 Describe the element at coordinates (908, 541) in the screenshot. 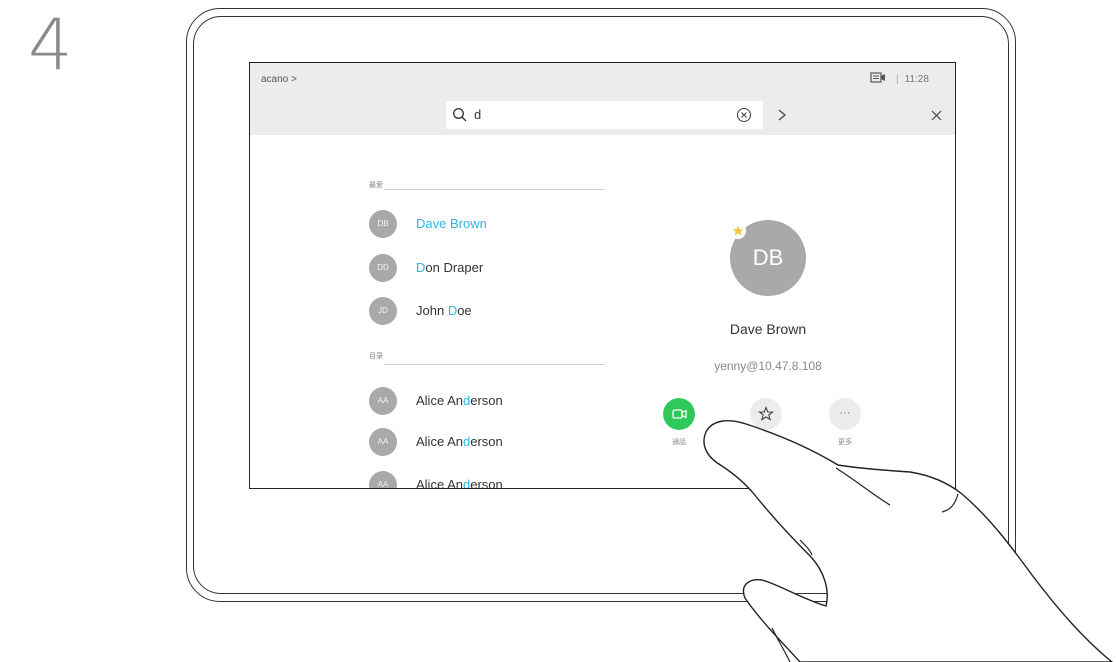

I see `pointing-hand-illustration` at that location.